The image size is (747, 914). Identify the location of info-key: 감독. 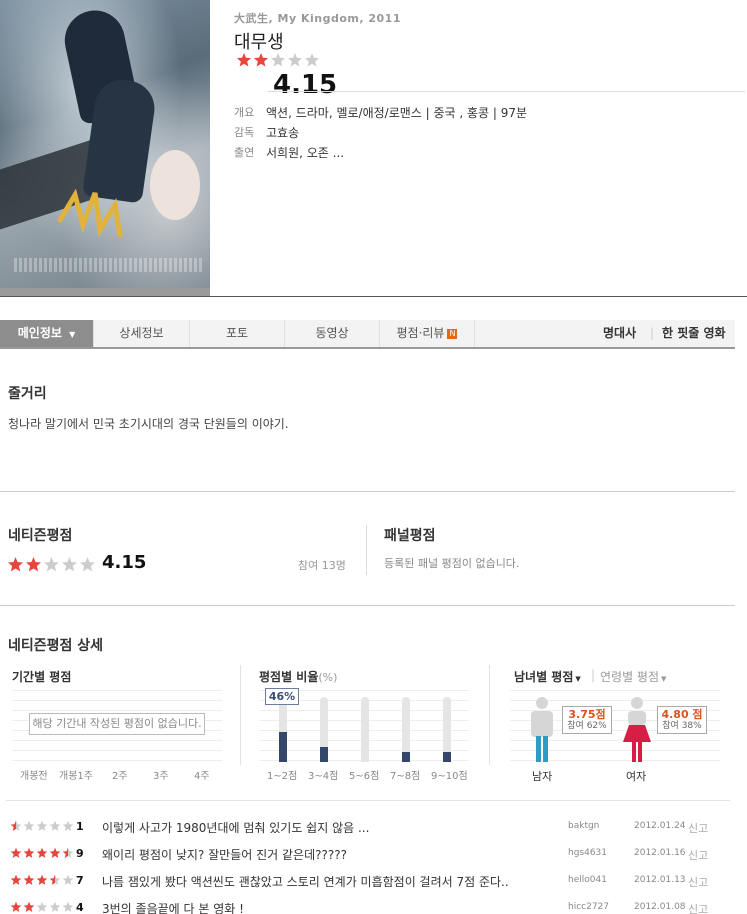
(244, 132).